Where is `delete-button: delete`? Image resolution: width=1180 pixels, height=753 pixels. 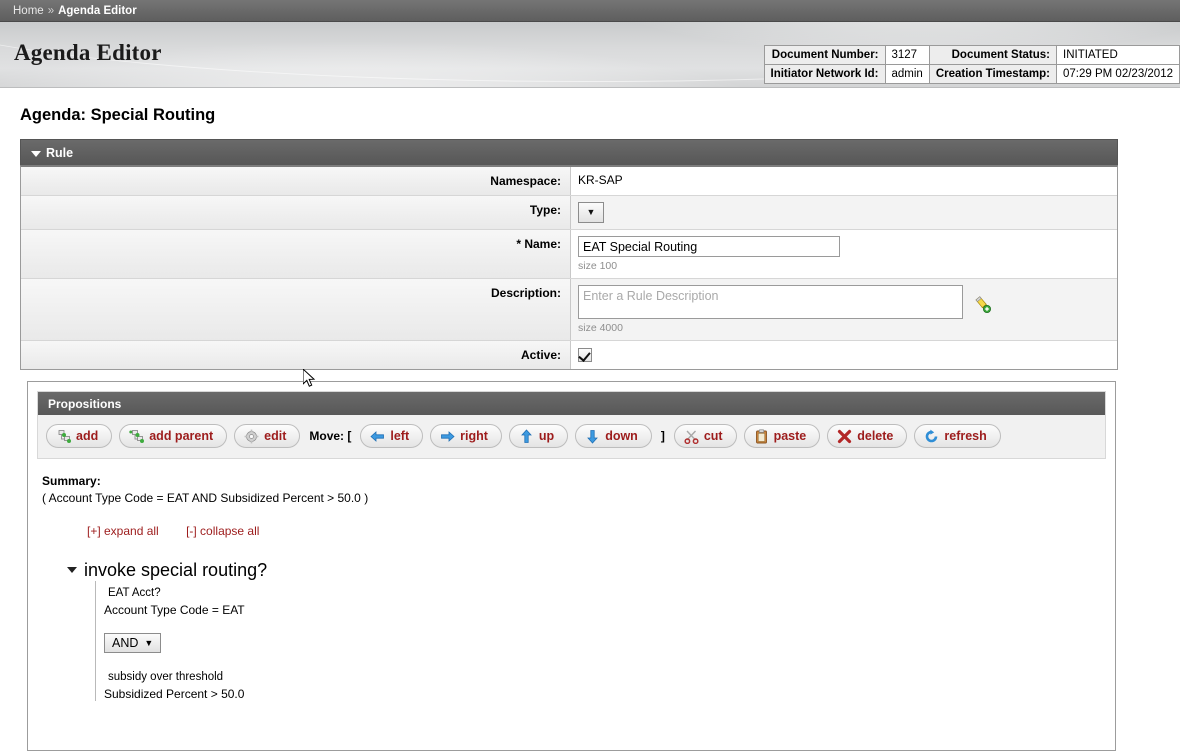
delete-button: delete is located at coordinates (867, 436).